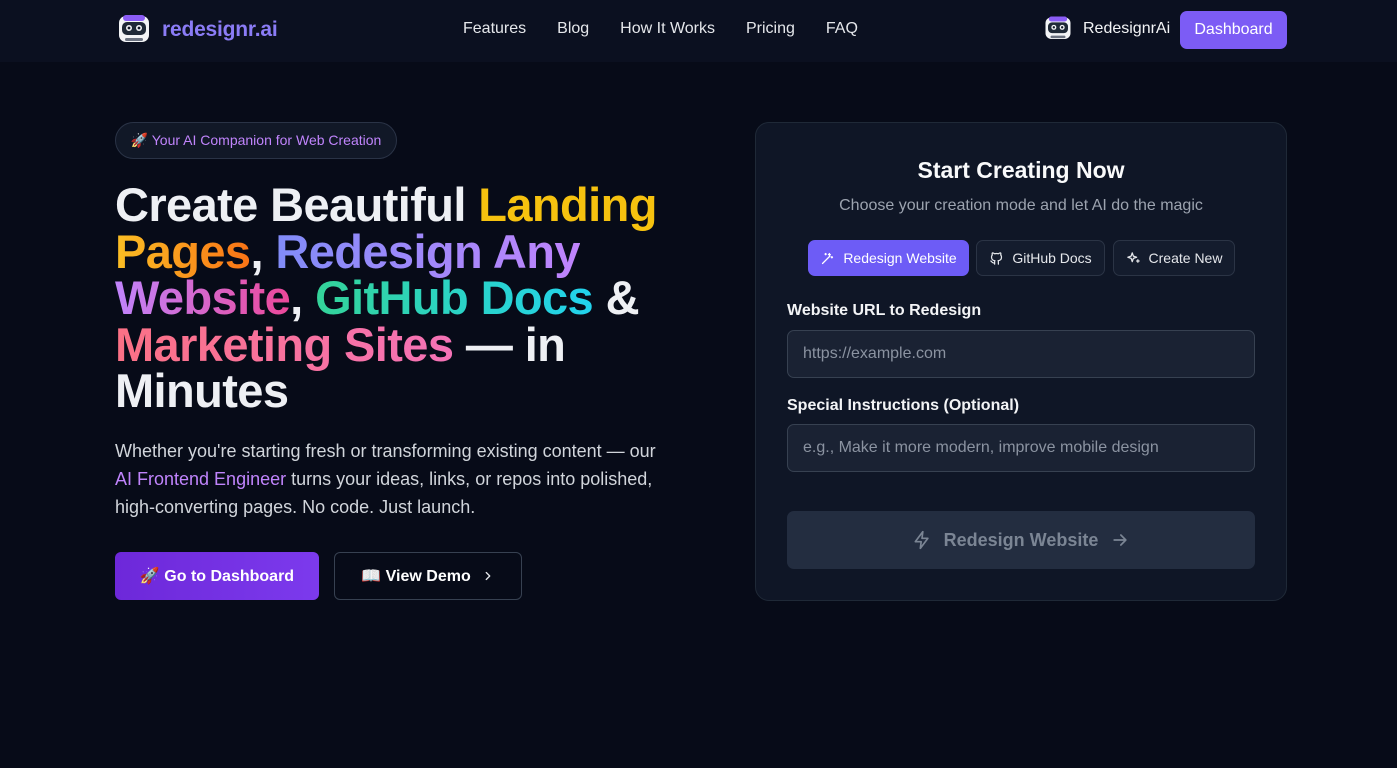  Describe the element at coordinates (884, 310) in the screenshot. I see `url-field-label: Website URL to Redesign` at that location.